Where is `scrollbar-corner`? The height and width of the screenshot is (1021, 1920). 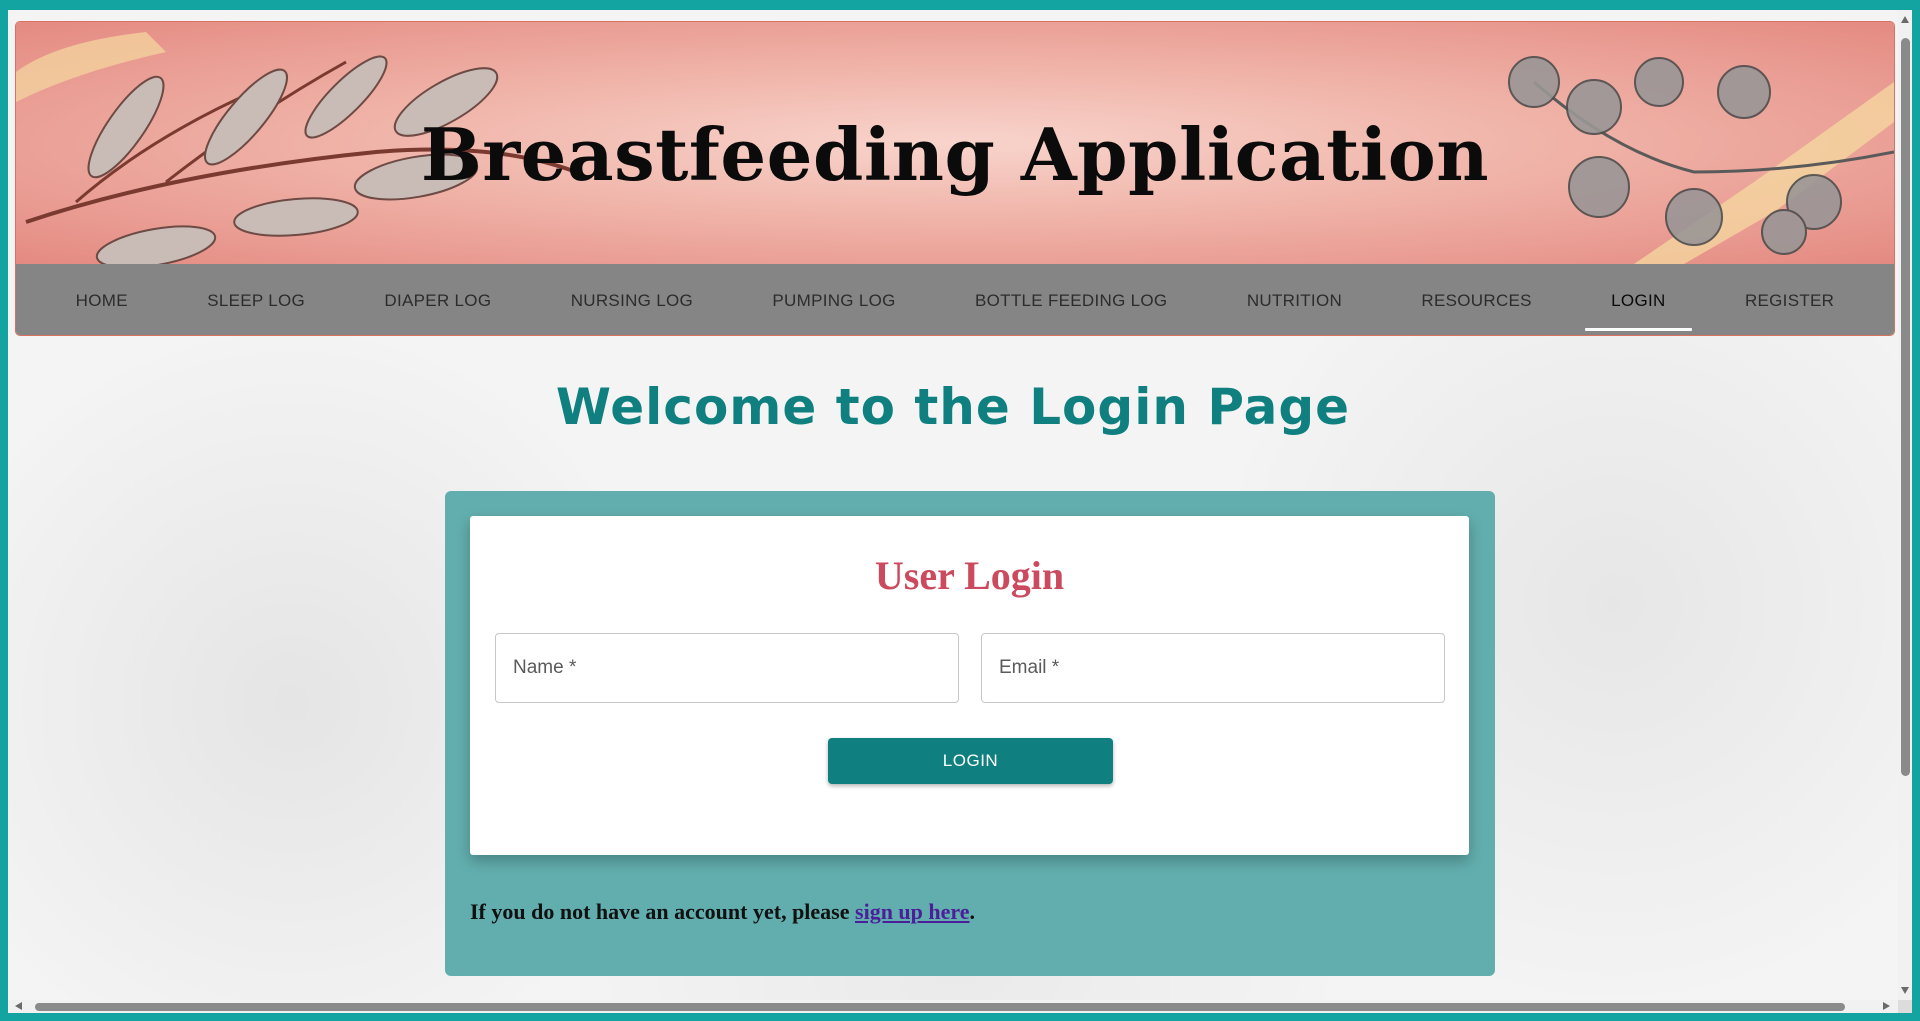 scrollbar-corner is located at coordinates (1905, 1006).